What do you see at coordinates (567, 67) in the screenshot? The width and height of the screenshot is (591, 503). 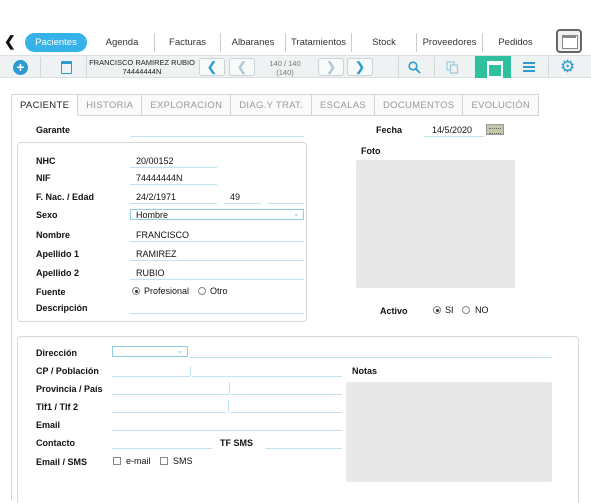 I see `gear-icon: ⚙` at bounding box center [567, 67].